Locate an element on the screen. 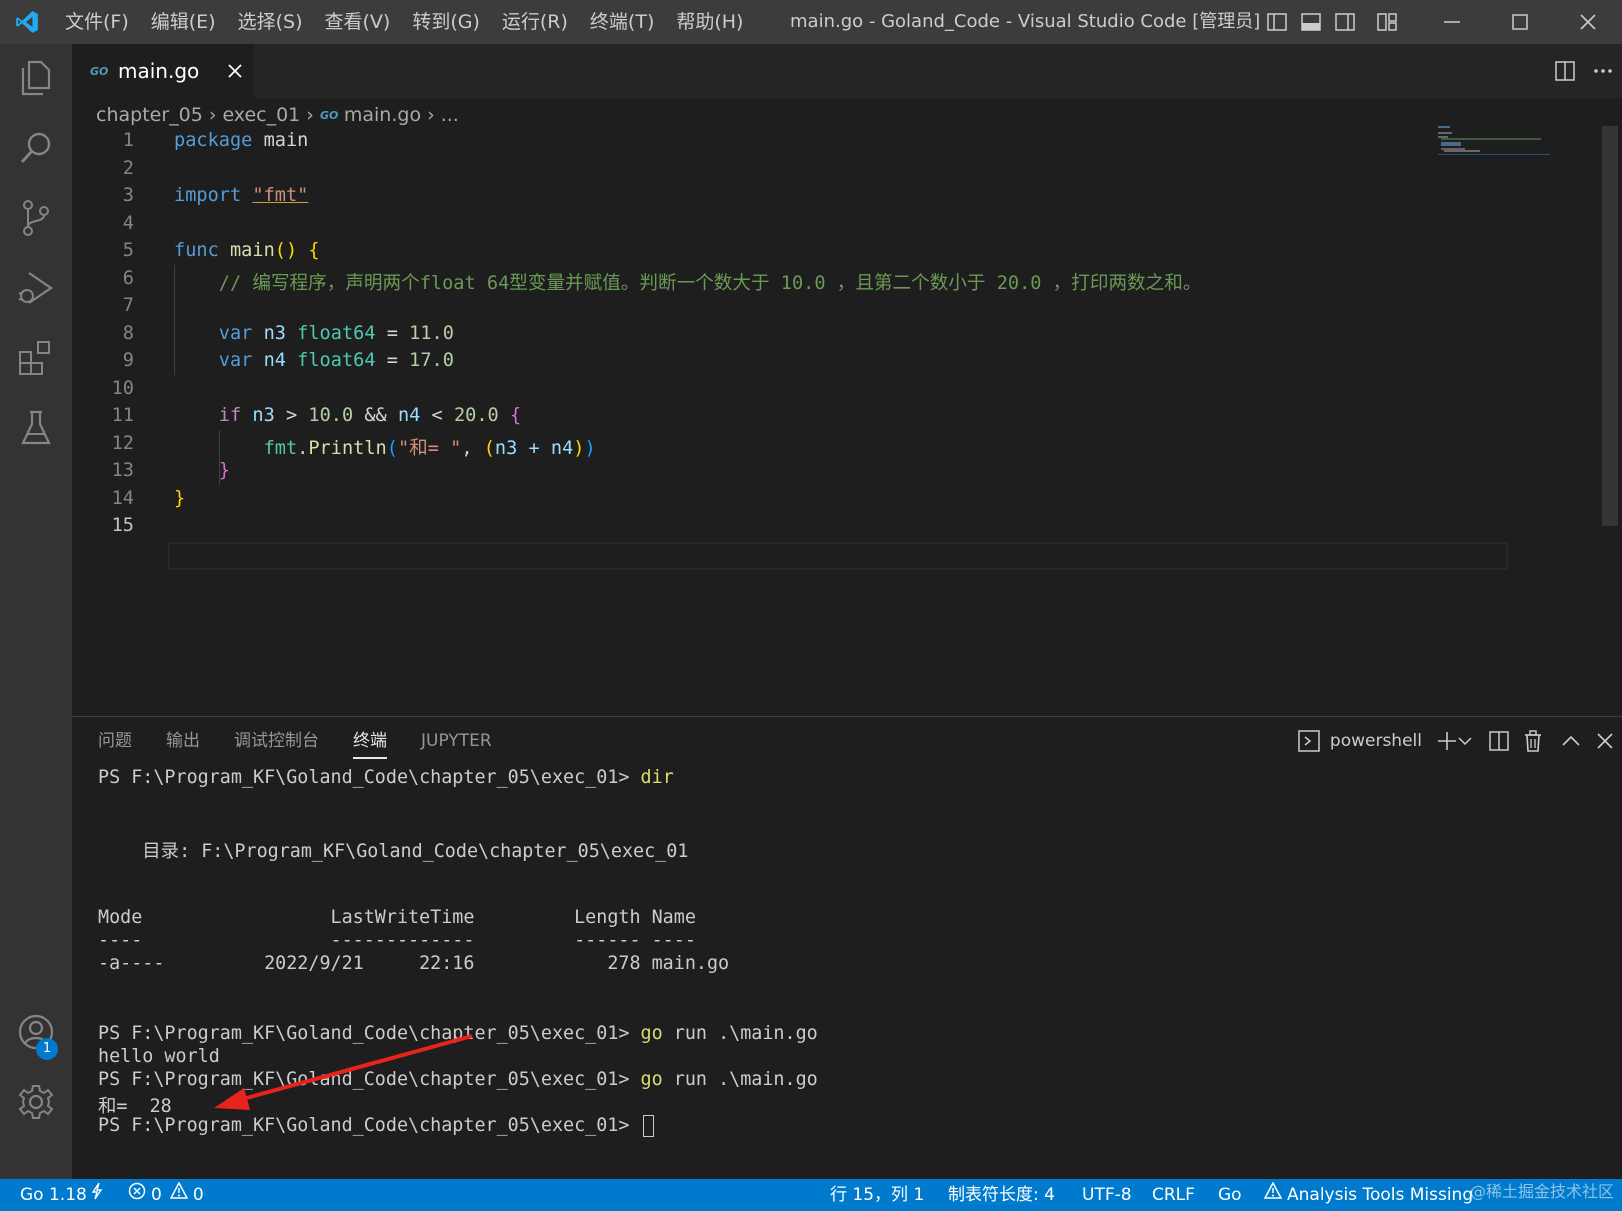 Image resolution: width=1622 pixels, height=1211 pixels. explorer-icon is located at coordinates (36, 78).